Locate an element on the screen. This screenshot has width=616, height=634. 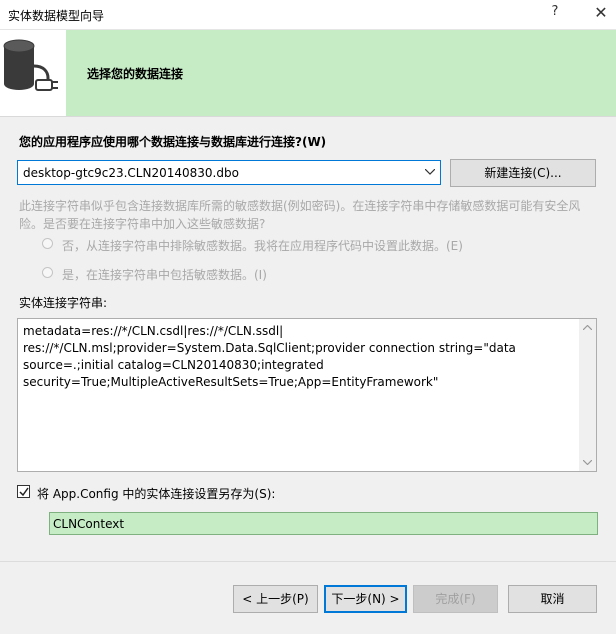
context-name-input is located at coordinates (322, 523).